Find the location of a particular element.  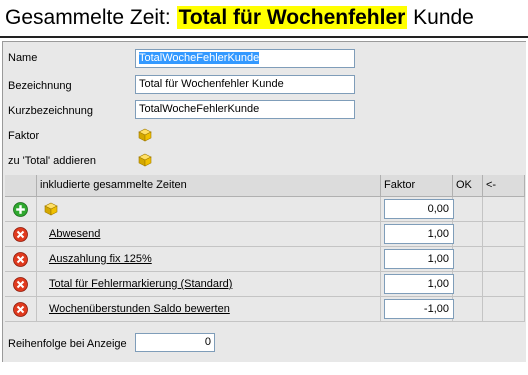

name-label: Name is located at coordinates (23, 58).